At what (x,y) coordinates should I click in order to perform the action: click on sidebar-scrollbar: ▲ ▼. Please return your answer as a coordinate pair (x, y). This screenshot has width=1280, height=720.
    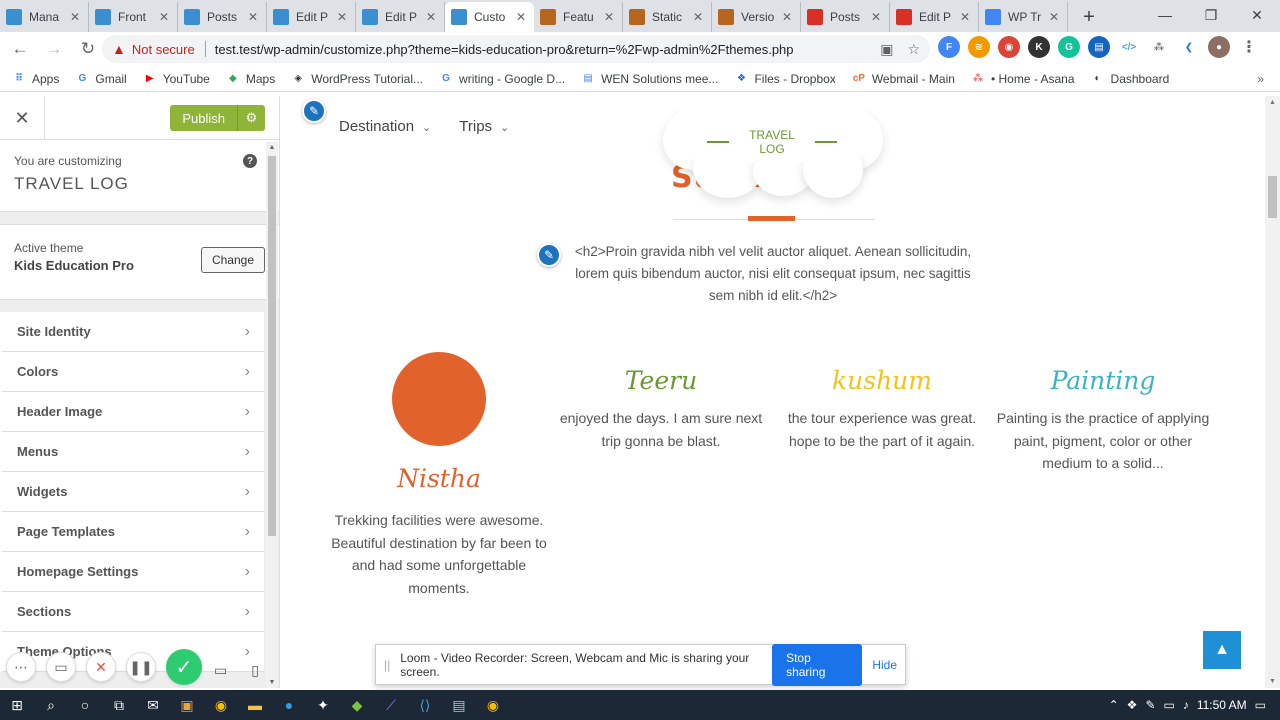
    Looking at the image, I should click on (272, 415).